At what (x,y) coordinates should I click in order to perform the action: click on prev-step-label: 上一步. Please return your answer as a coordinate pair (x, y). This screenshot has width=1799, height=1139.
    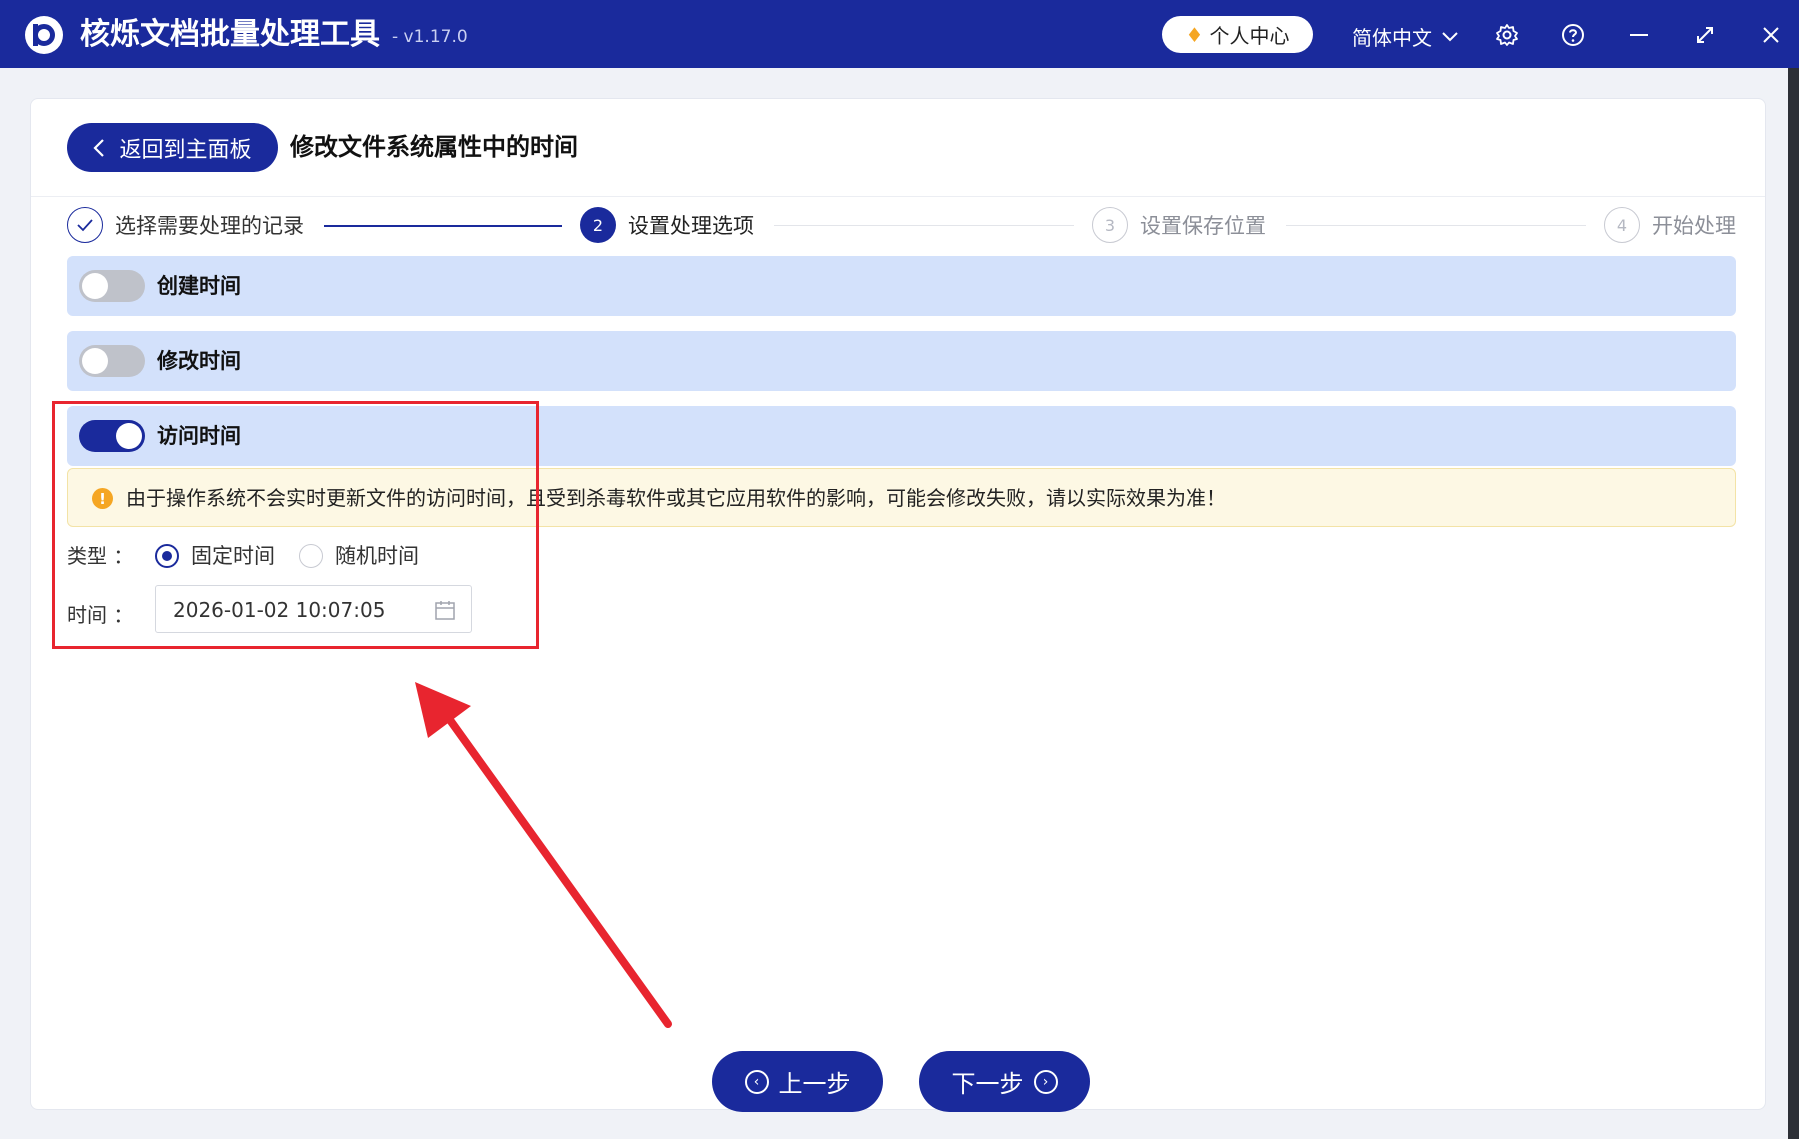
    Looking at the image, I should click on (814, 1084).